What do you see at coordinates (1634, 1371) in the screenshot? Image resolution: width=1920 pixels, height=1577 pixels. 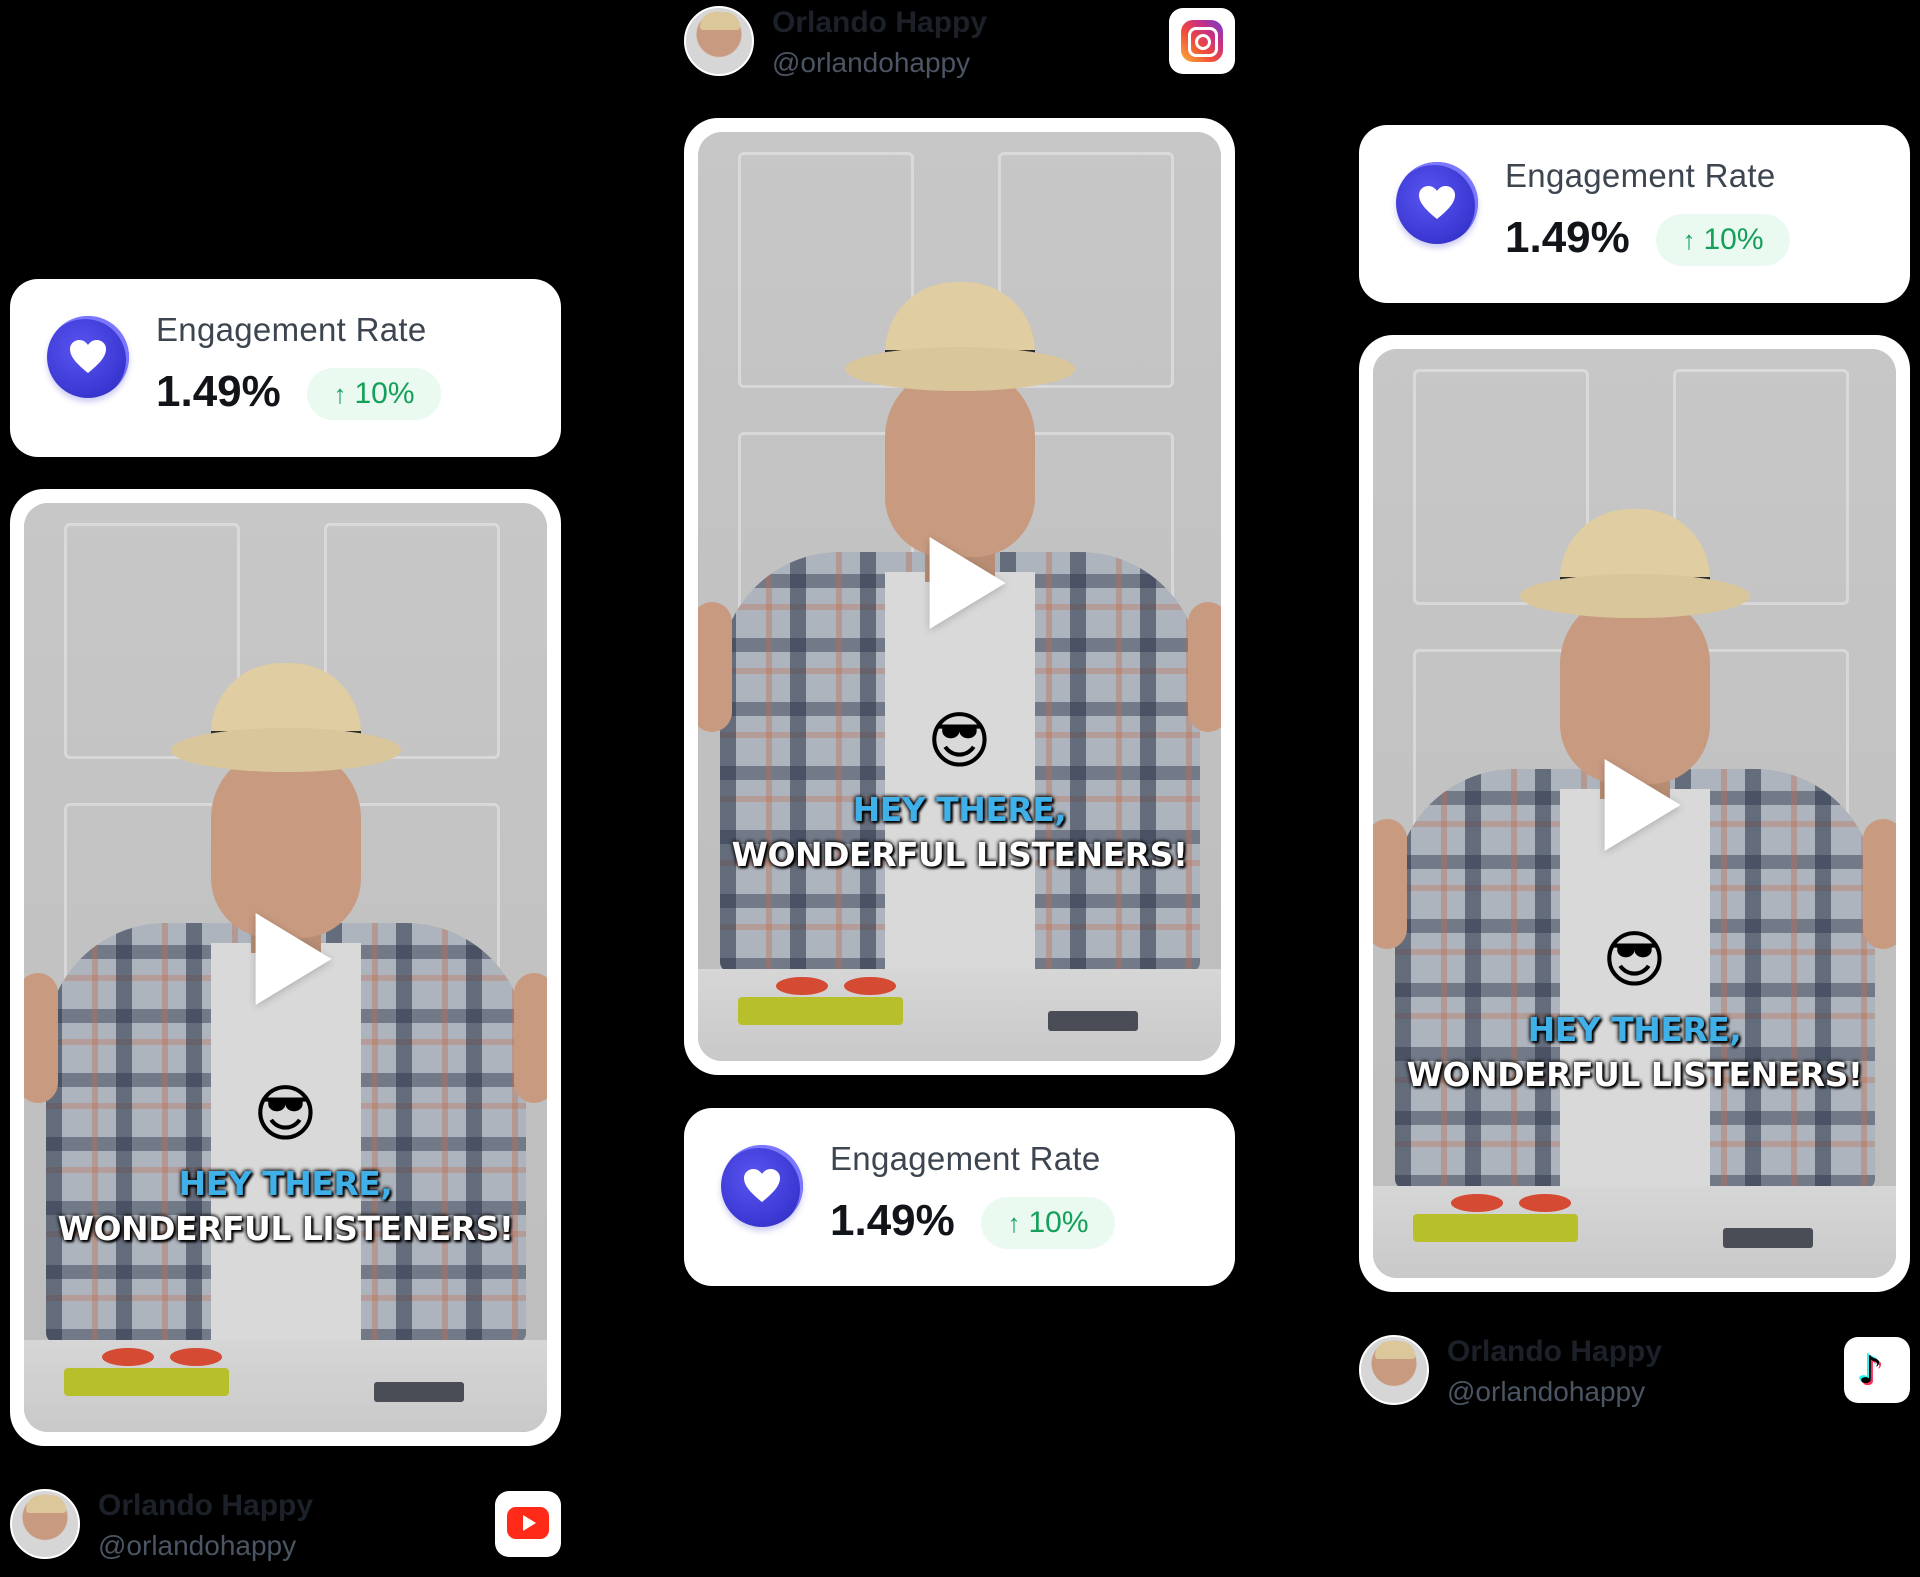 I see `profile-row: Orlando Happy @orlandohappy ♪` at bounding box center [1634, 1371].